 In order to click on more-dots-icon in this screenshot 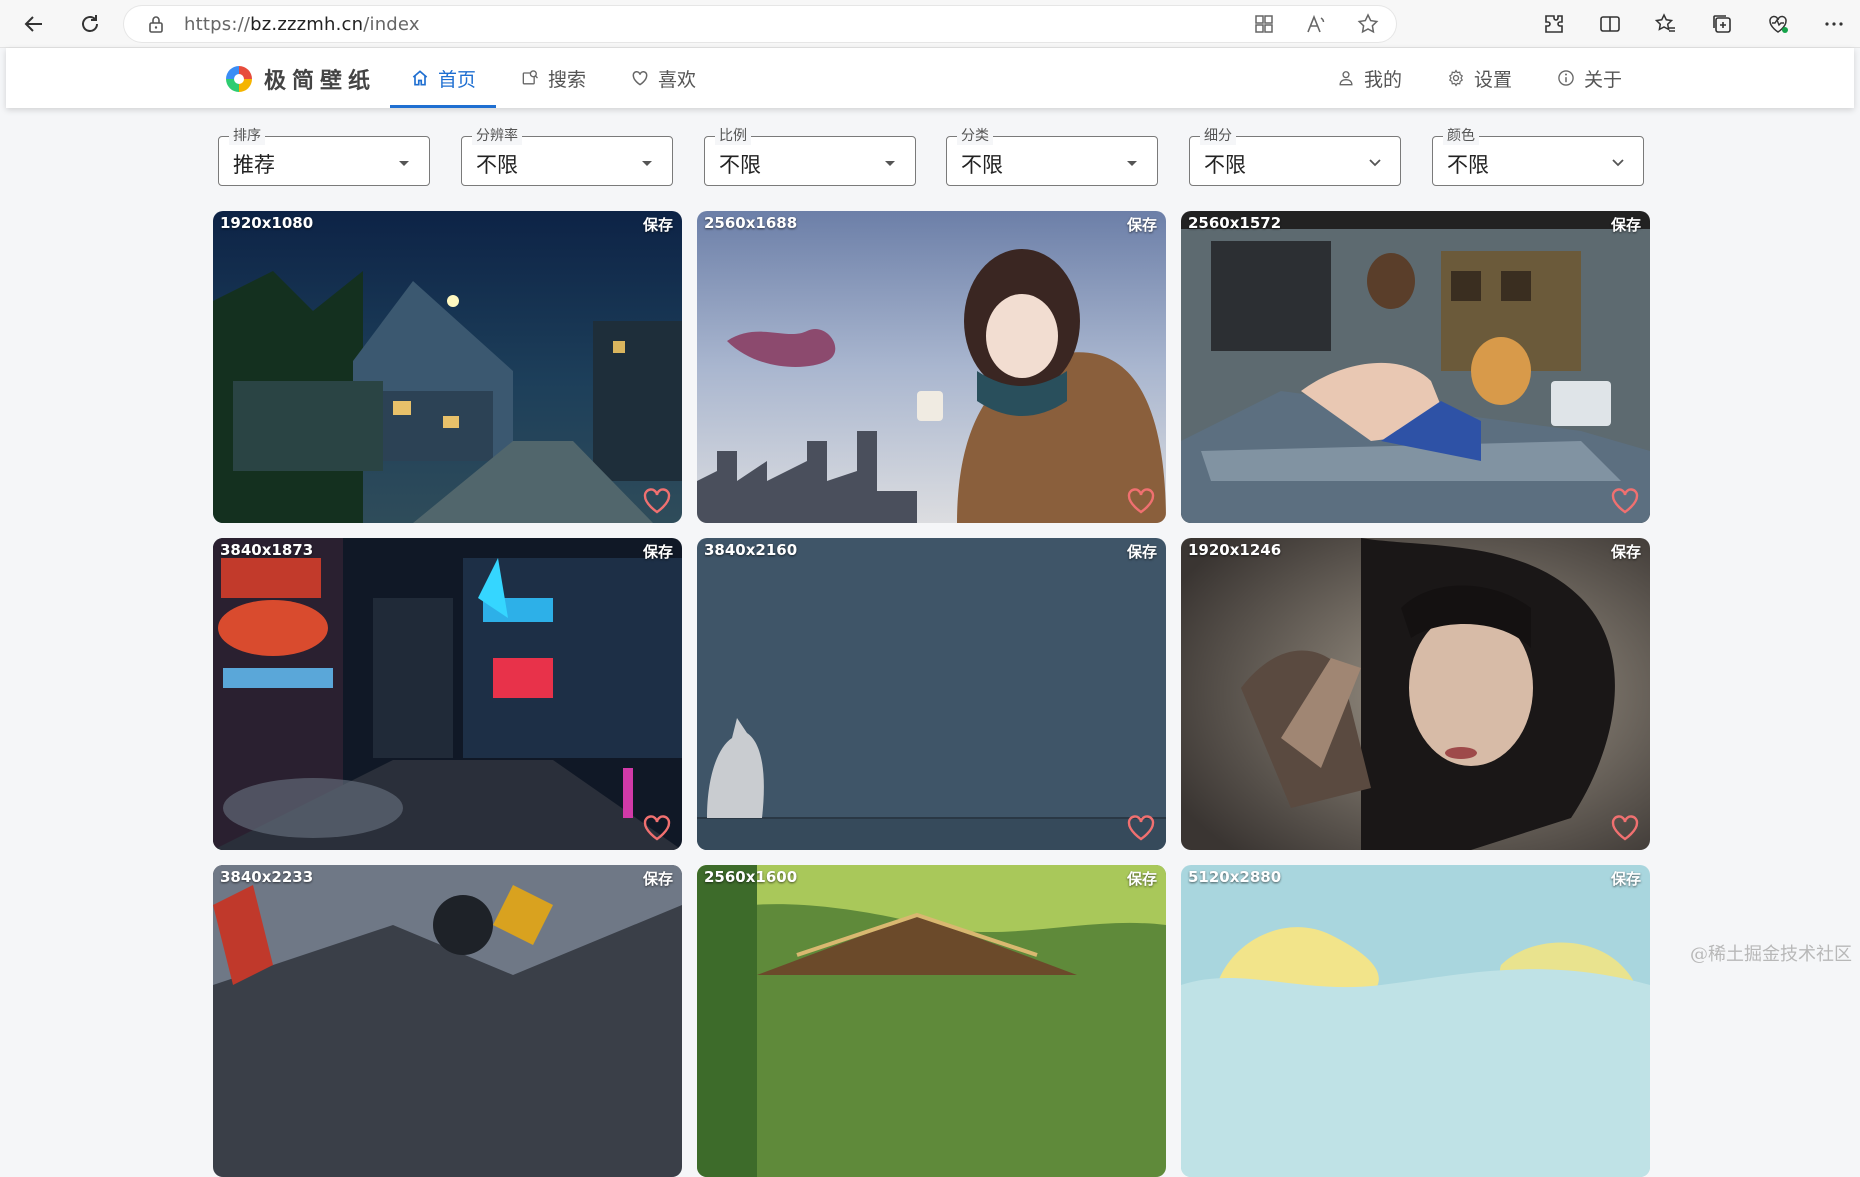, I will do `click(1834, 24)`.